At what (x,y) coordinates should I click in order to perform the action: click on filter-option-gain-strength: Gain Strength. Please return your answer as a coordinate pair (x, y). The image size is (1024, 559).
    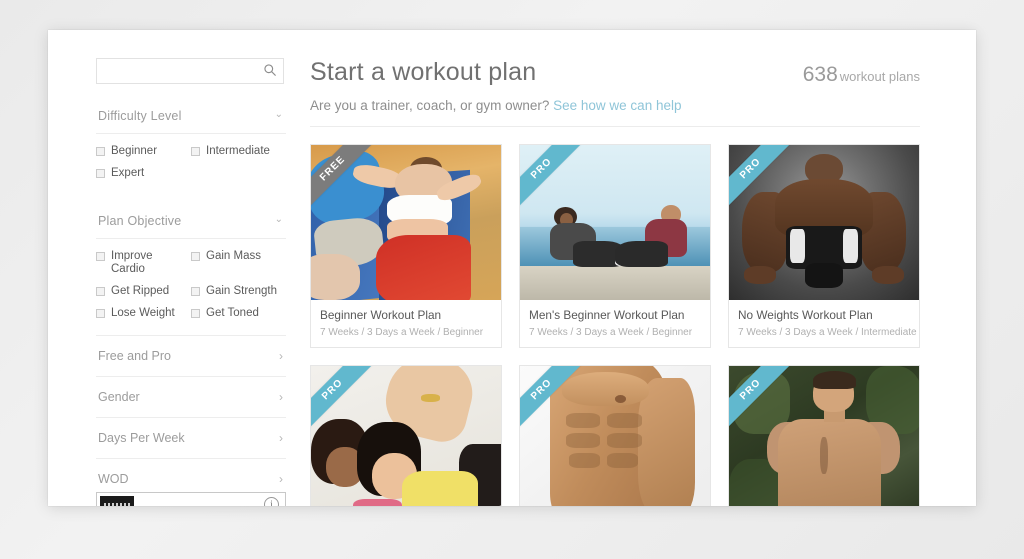
    Looking at the image, I should click on (238, 291).